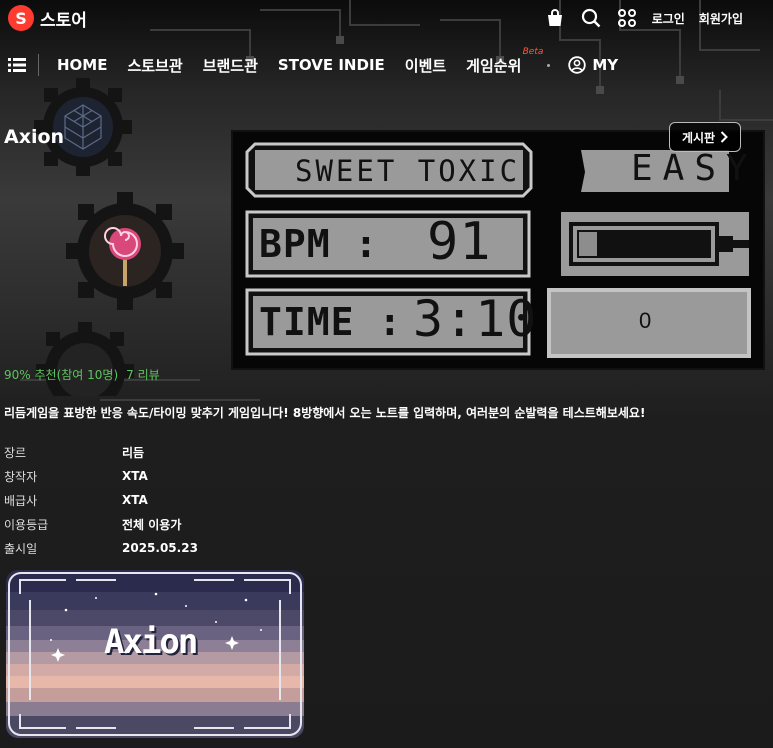 The height and width of the screenshot is (748, 773). I want to click on gear-partial-illustration, so click(85, 359).